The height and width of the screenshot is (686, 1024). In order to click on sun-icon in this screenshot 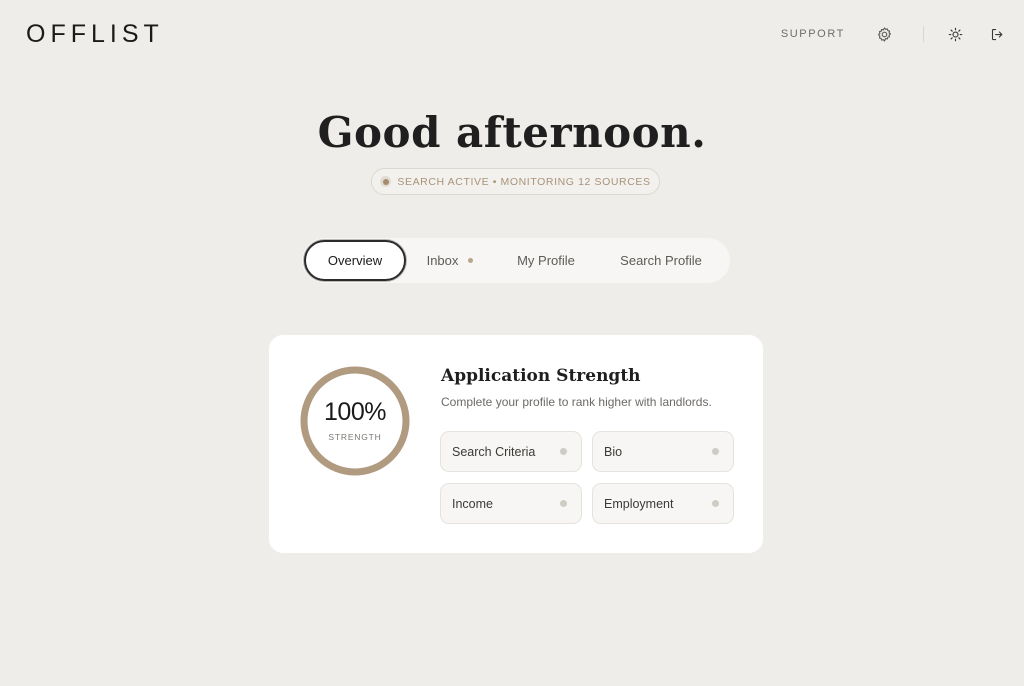, I will do `click(955, 34)`.